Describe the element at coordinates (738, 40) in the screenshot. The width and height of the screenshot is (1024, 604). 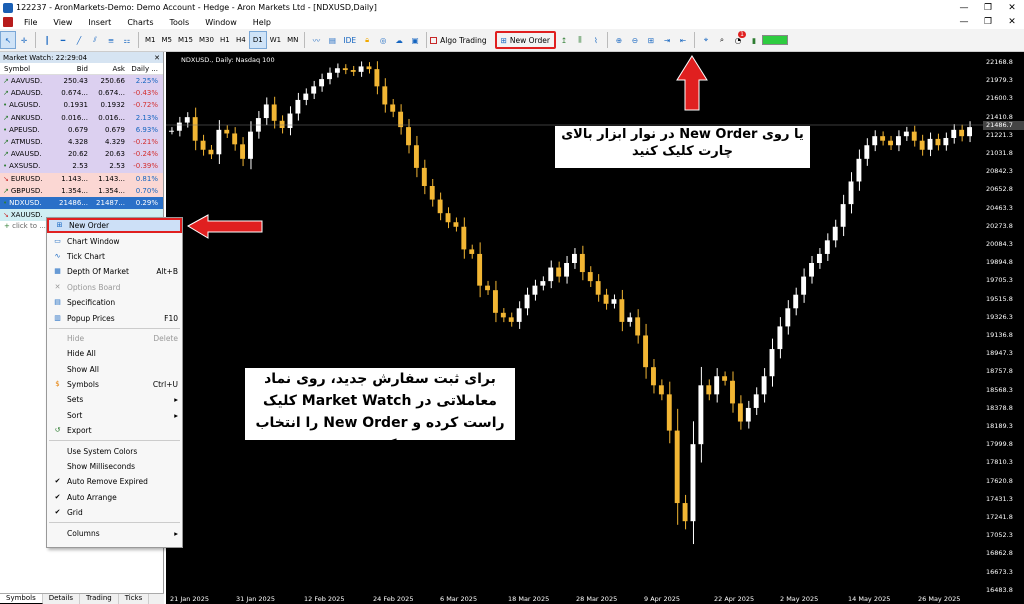
I see `notifications-icon: ◔ 1` at that location.